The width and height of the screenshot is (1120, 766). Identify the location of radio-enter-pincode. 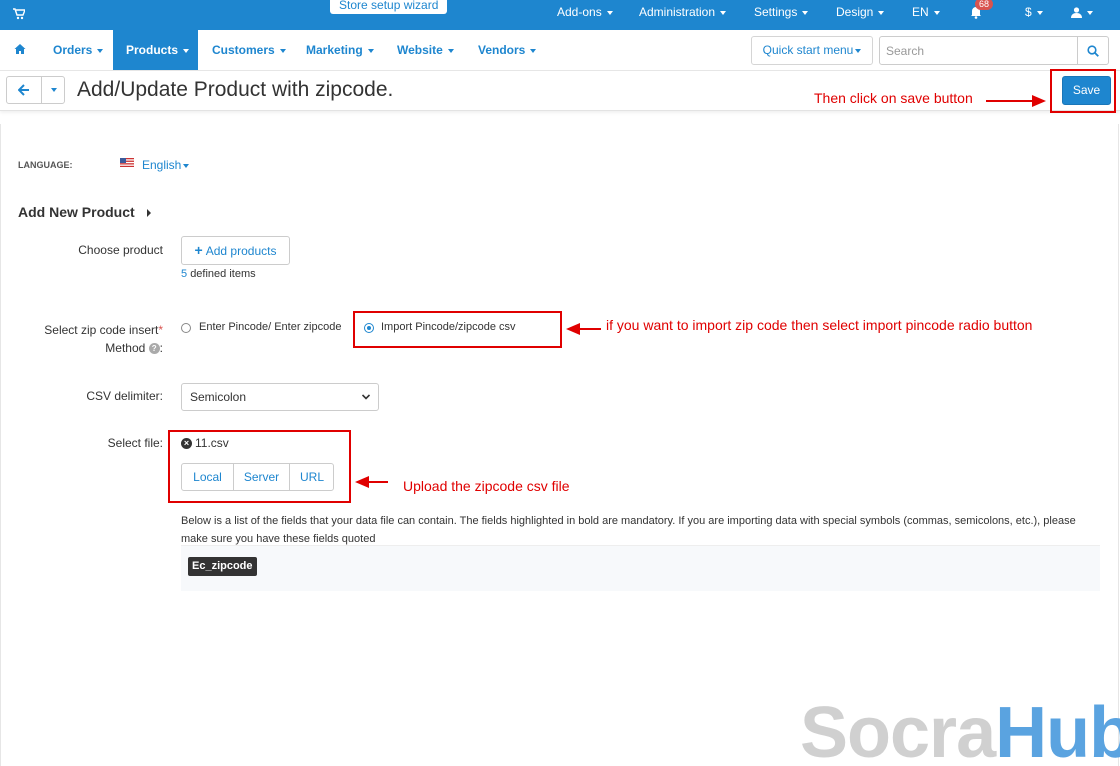
(186, 328).